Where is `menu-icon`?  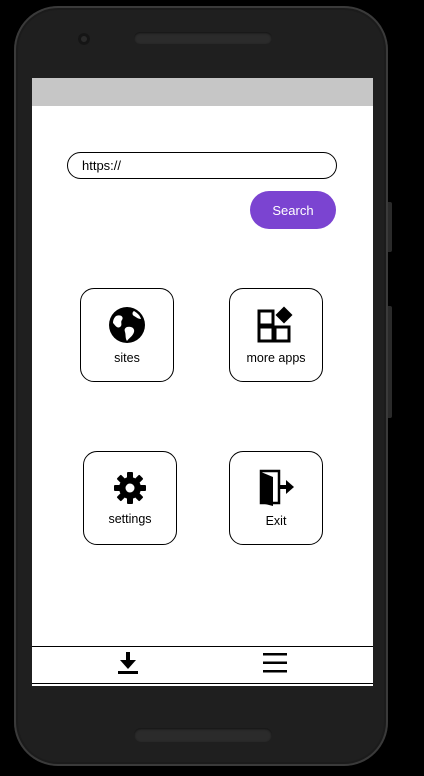
menu-icon is located at coordinates (275, 665).